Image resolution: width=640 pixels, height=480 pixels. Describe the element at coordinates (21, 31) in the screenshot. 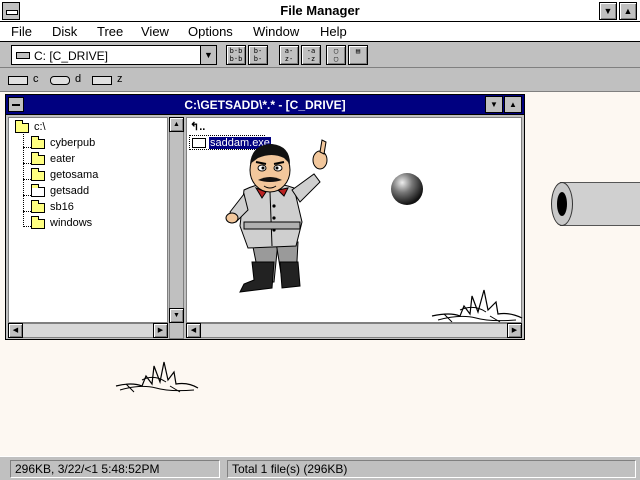

I see `menu-file: File` at that location.